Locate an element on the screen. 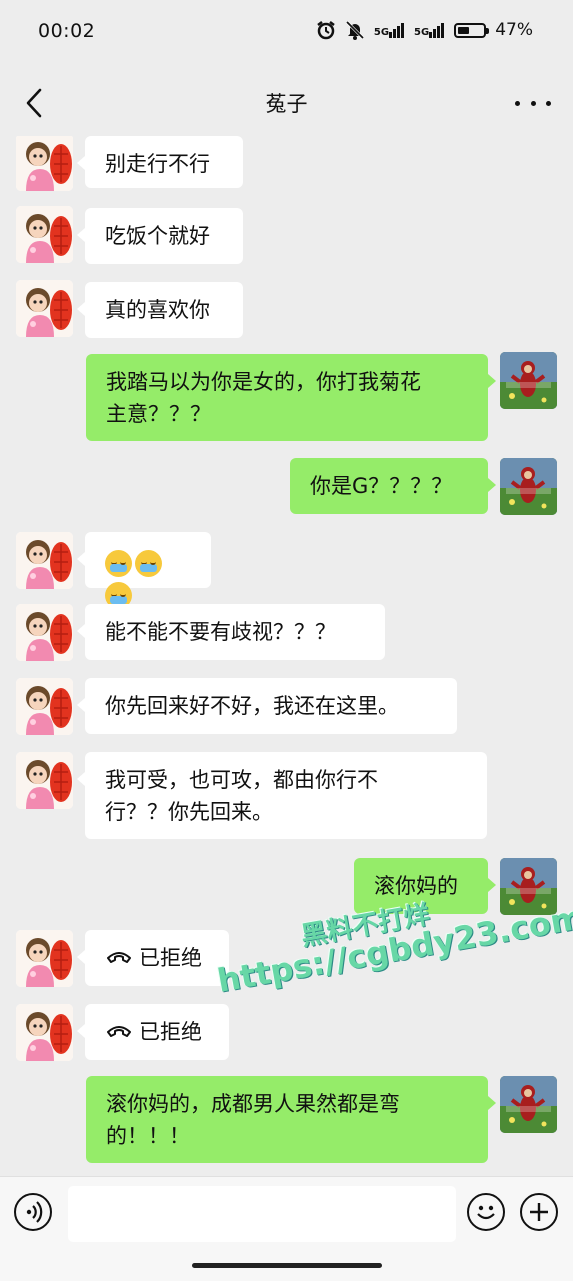 This screenshot has height=1281, width=573. chat-header: 菟子 is located at coordinates (286, 103).